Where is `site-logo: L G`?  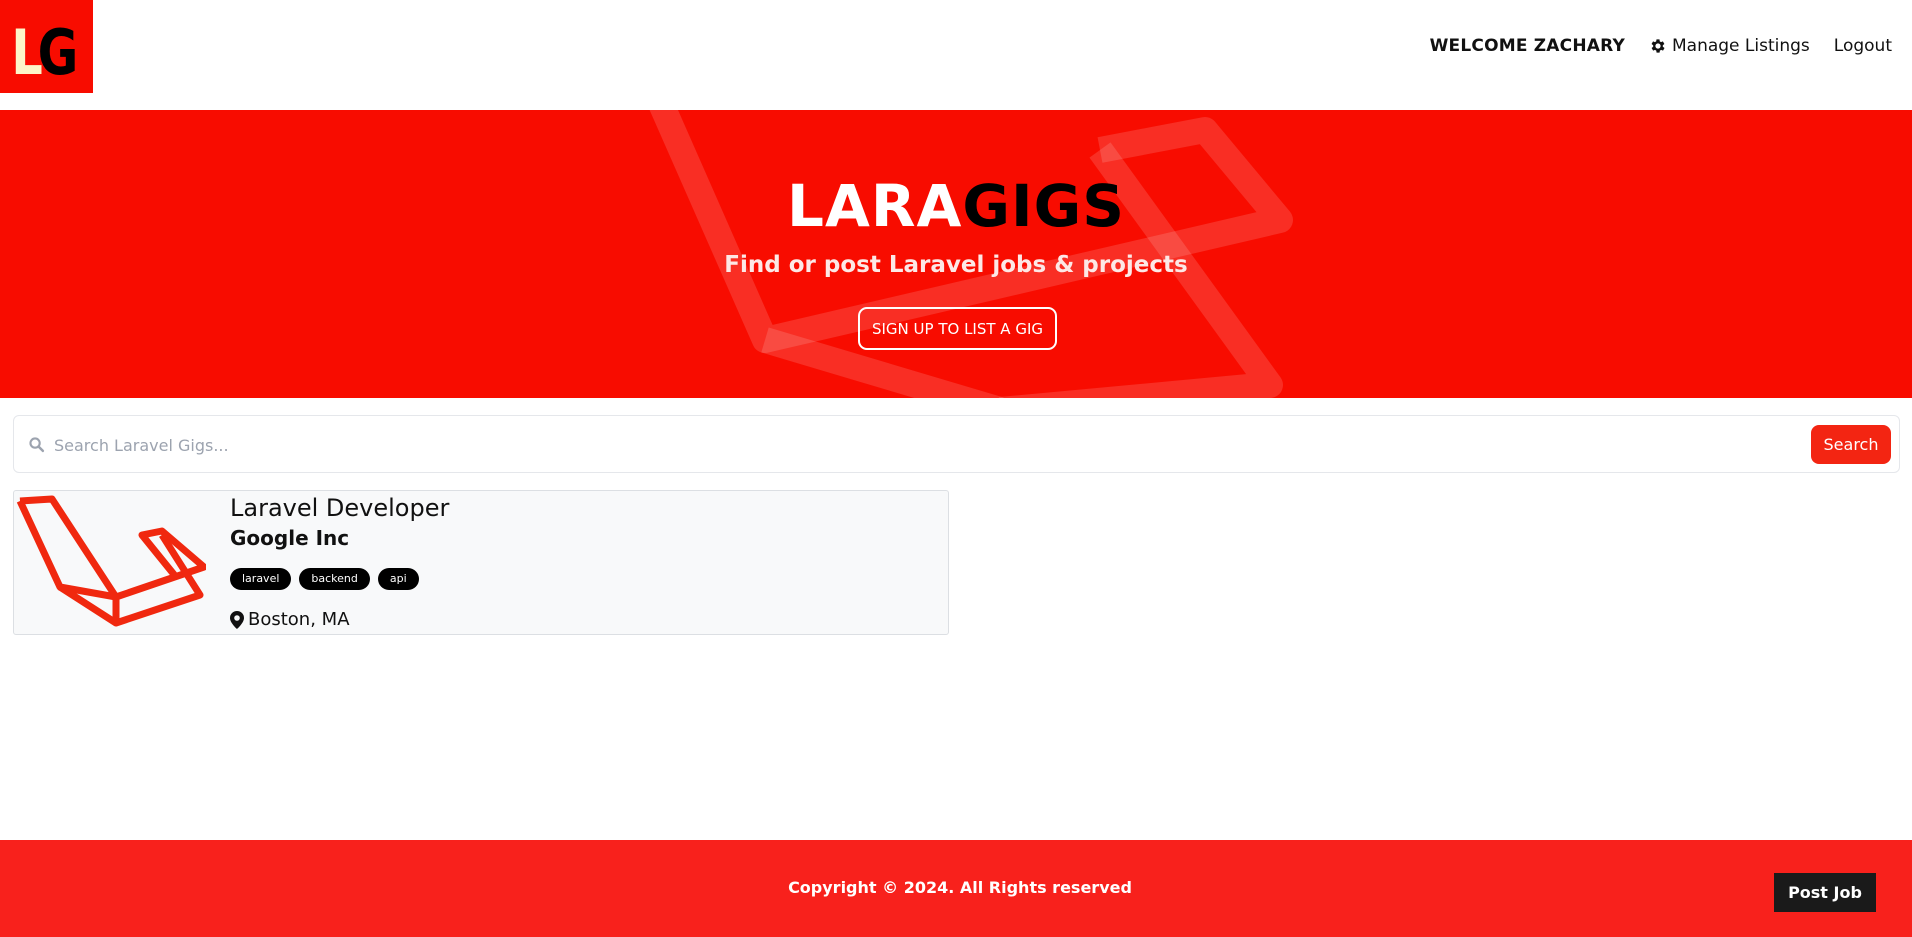 site-logo: L G is located at coordinates (46, 46).